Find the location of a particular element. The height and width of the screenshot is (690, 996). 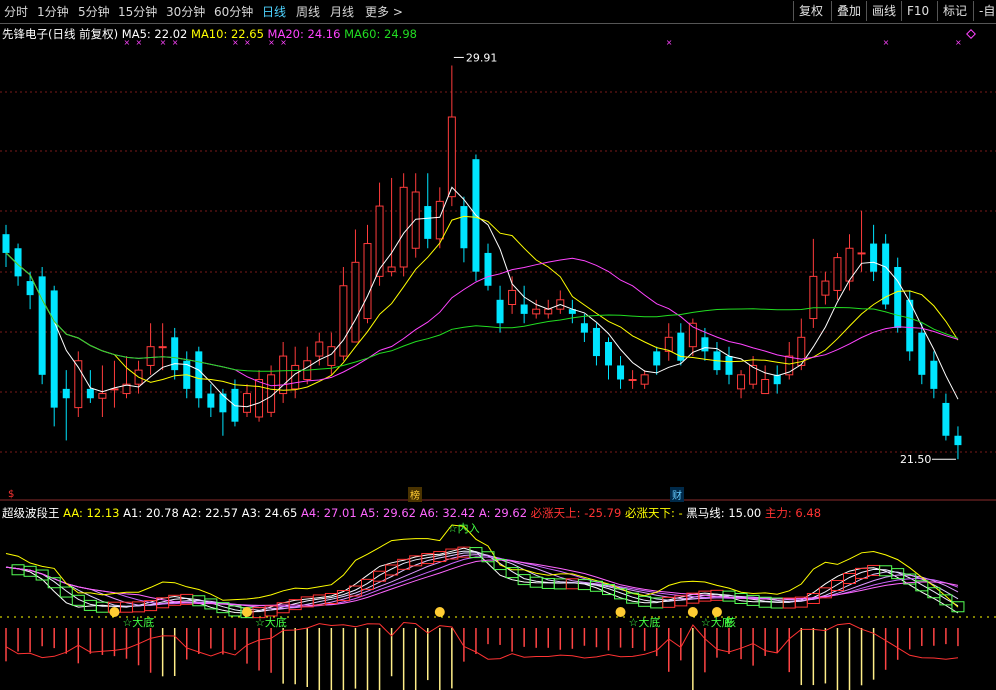

indicator-value-7: A: 29.62 is located at coordinates (501, 513).